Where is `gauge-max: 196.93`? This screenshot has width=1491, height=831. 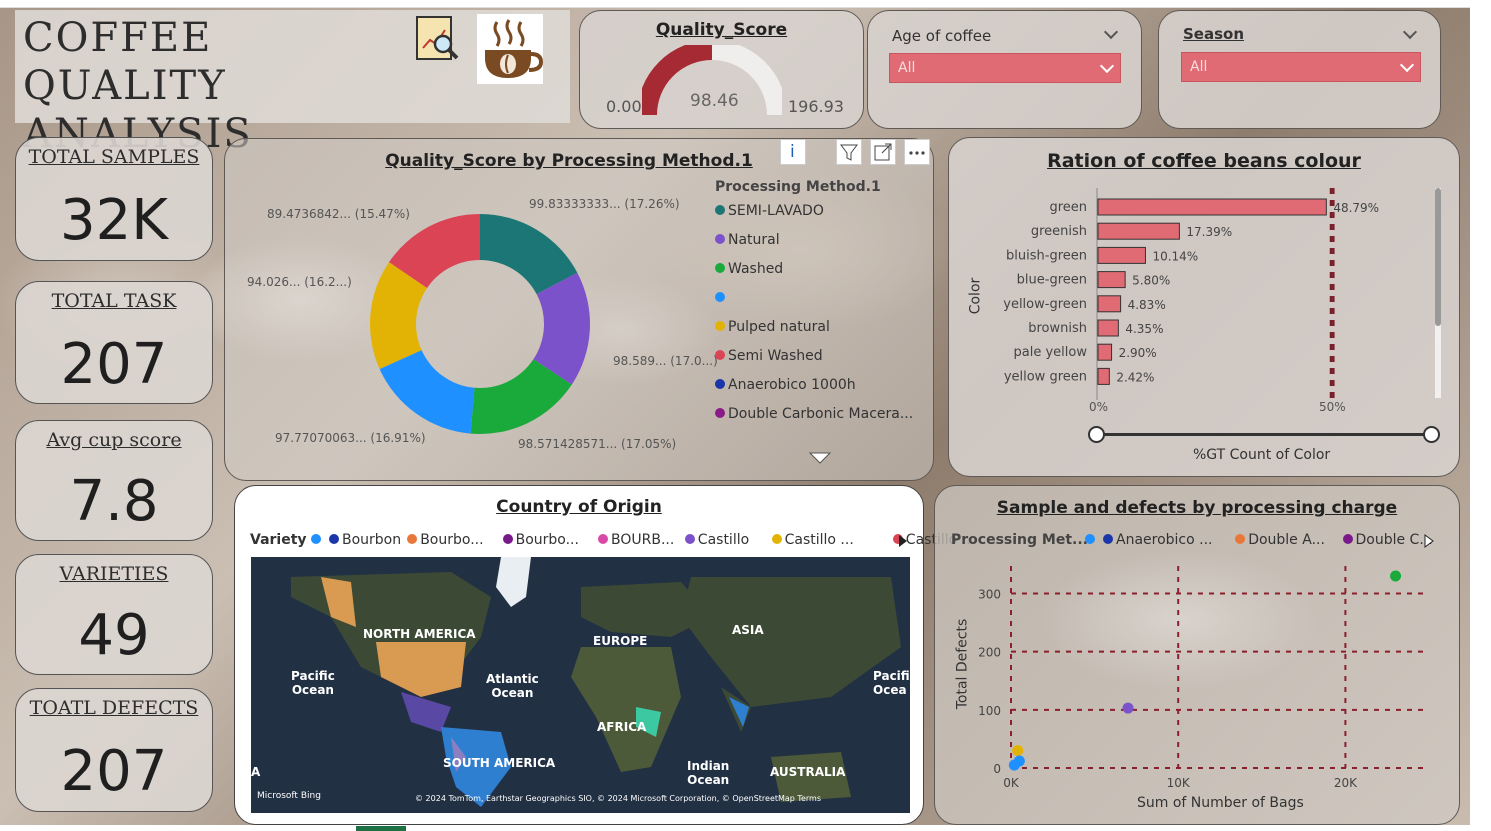 gauge-max: 196.93 is located at coordinates (816, 106).